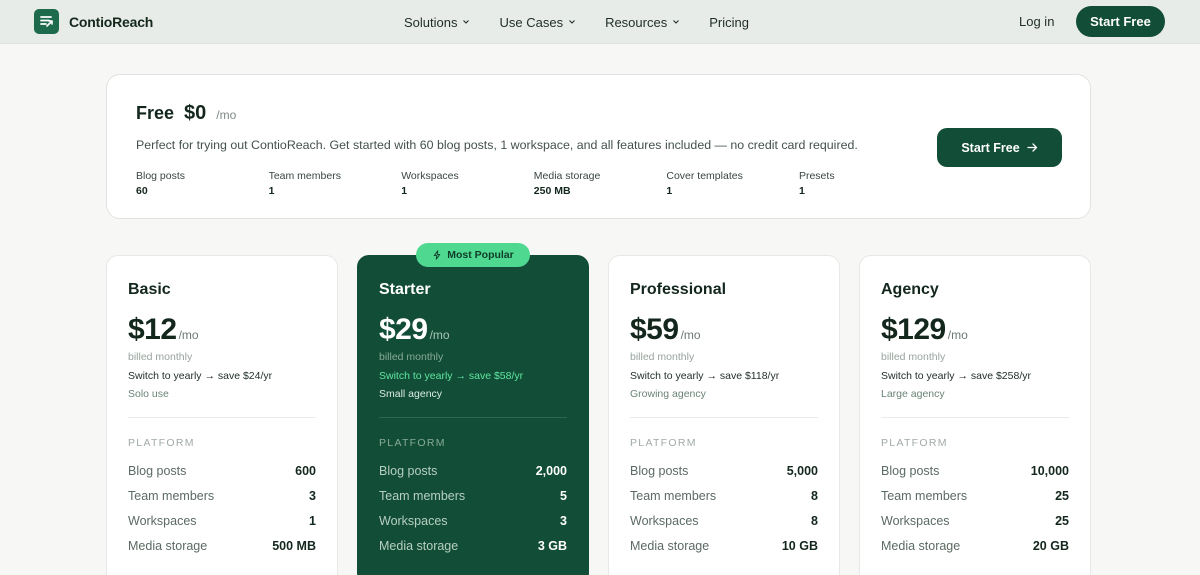  Describe the element at coordinates (865, 183) in the screenshot. I see `free-stat-presets: Presets 1` at that location.